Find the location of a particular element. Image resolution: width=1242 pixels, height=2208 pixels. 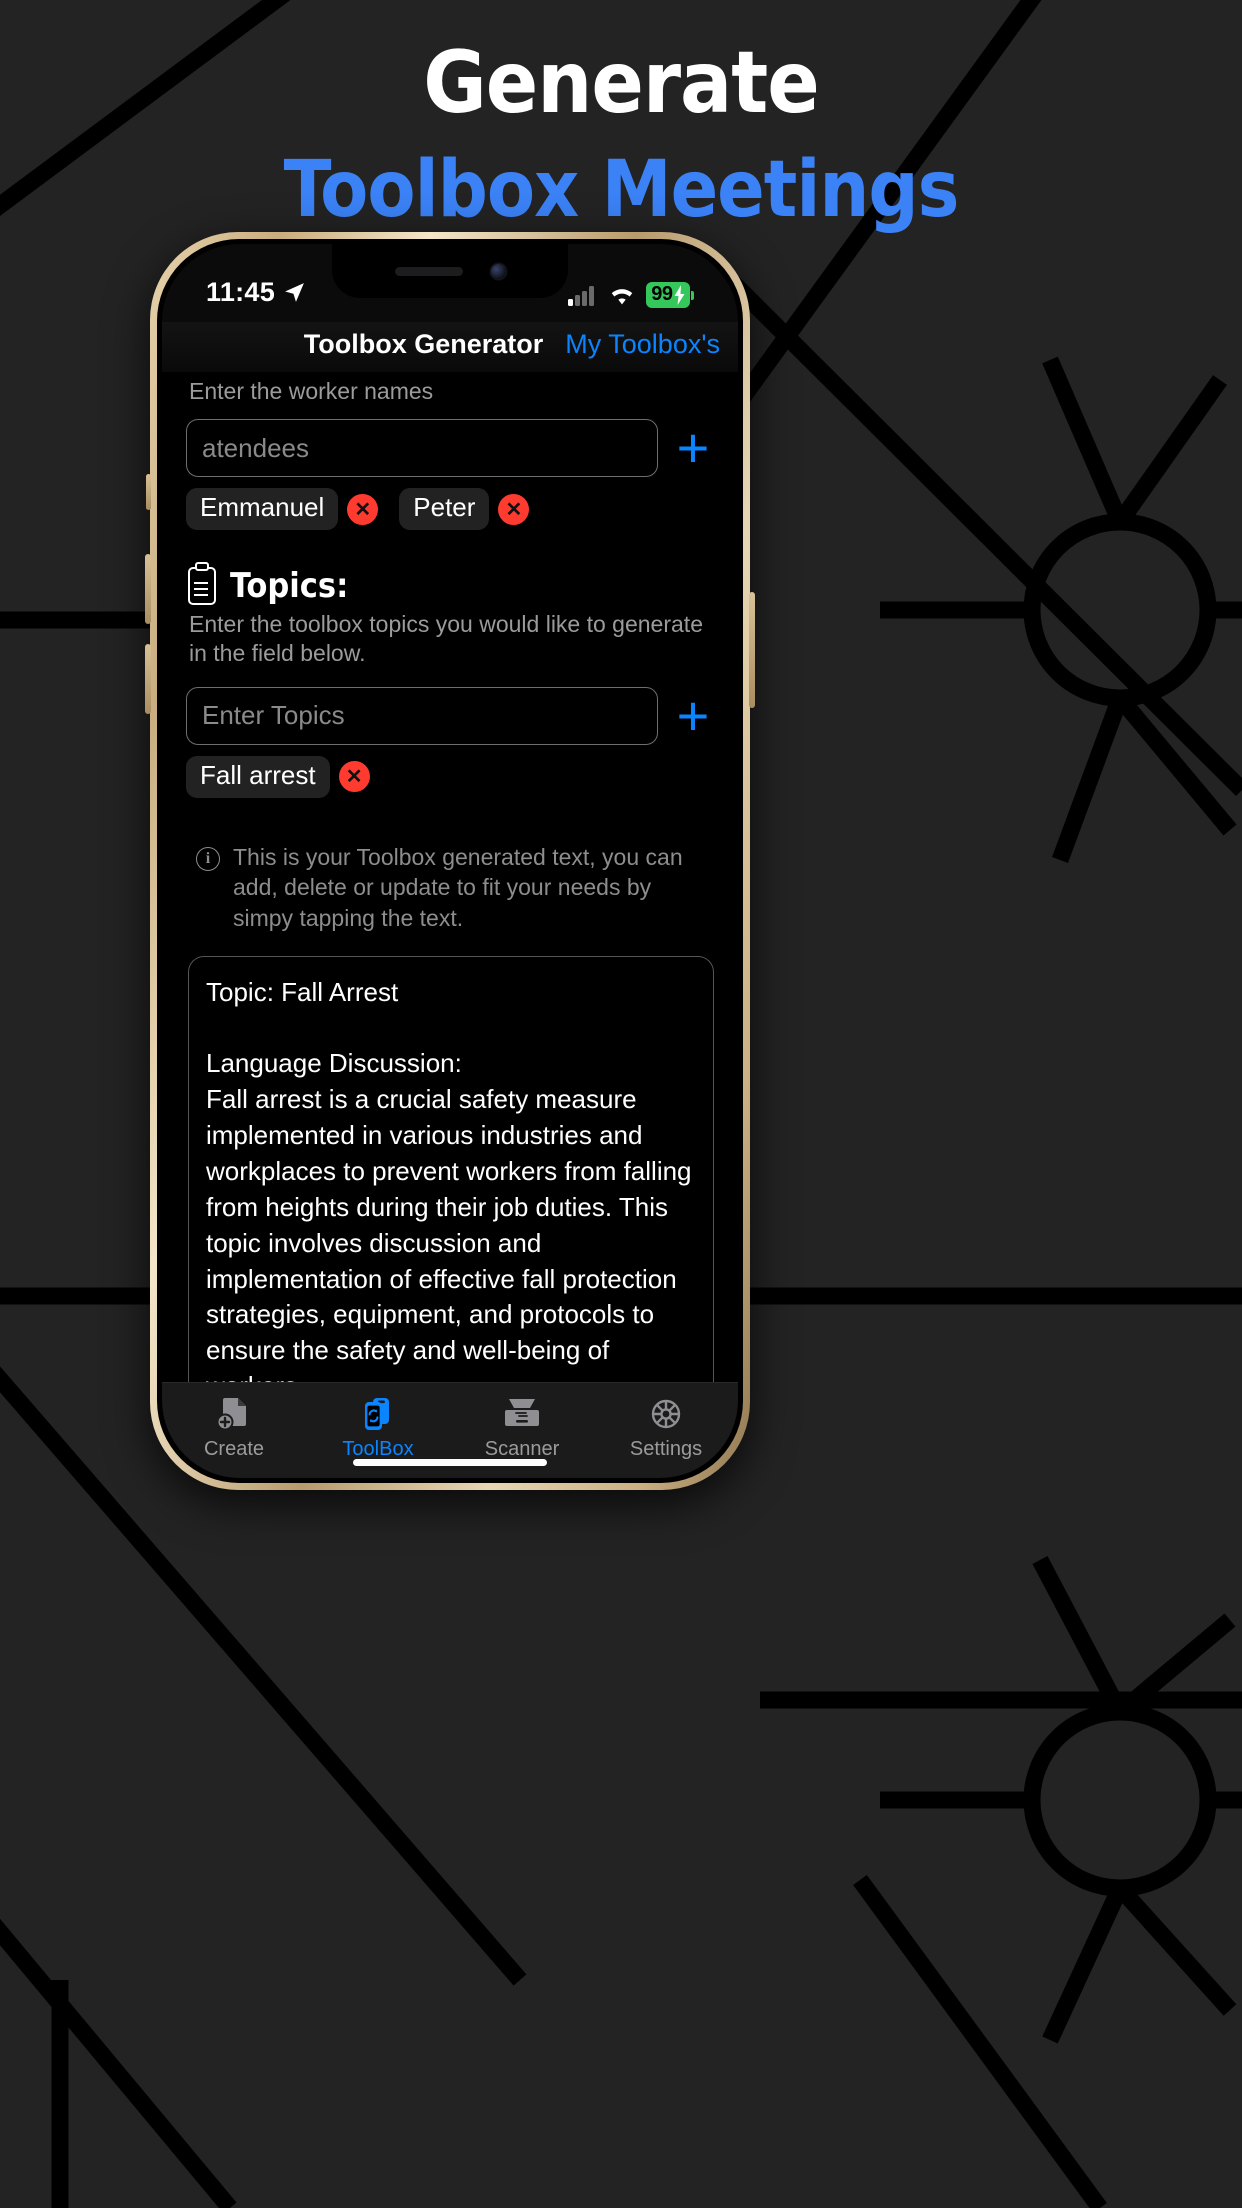

attendees-input-row: atendees + is located at coordinates (450, 448).